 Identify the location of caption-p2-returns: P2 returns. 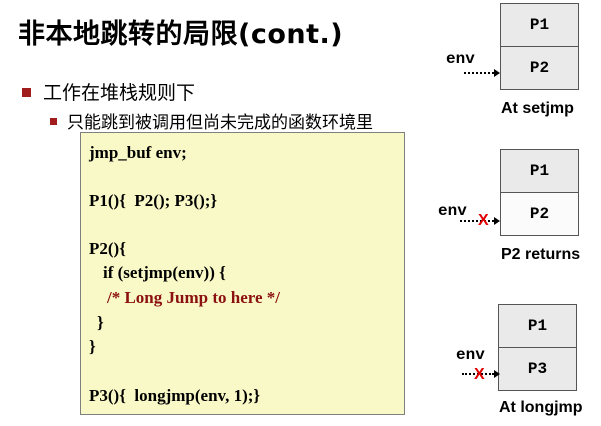
(541, 254).